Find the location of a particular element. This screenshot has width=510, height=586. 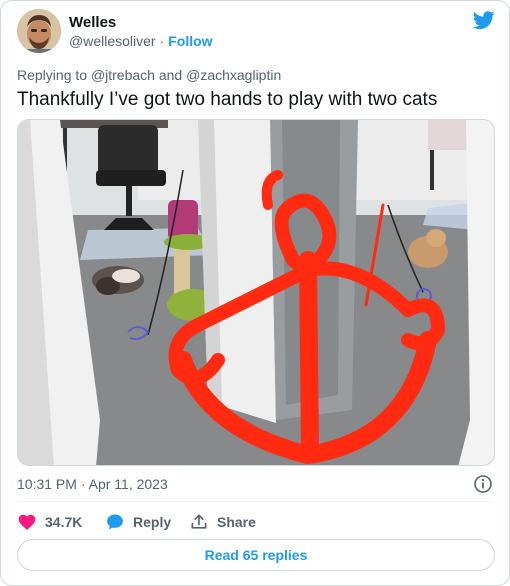

tweet-time: 10:31 PM is located at coordinates (47, 484).